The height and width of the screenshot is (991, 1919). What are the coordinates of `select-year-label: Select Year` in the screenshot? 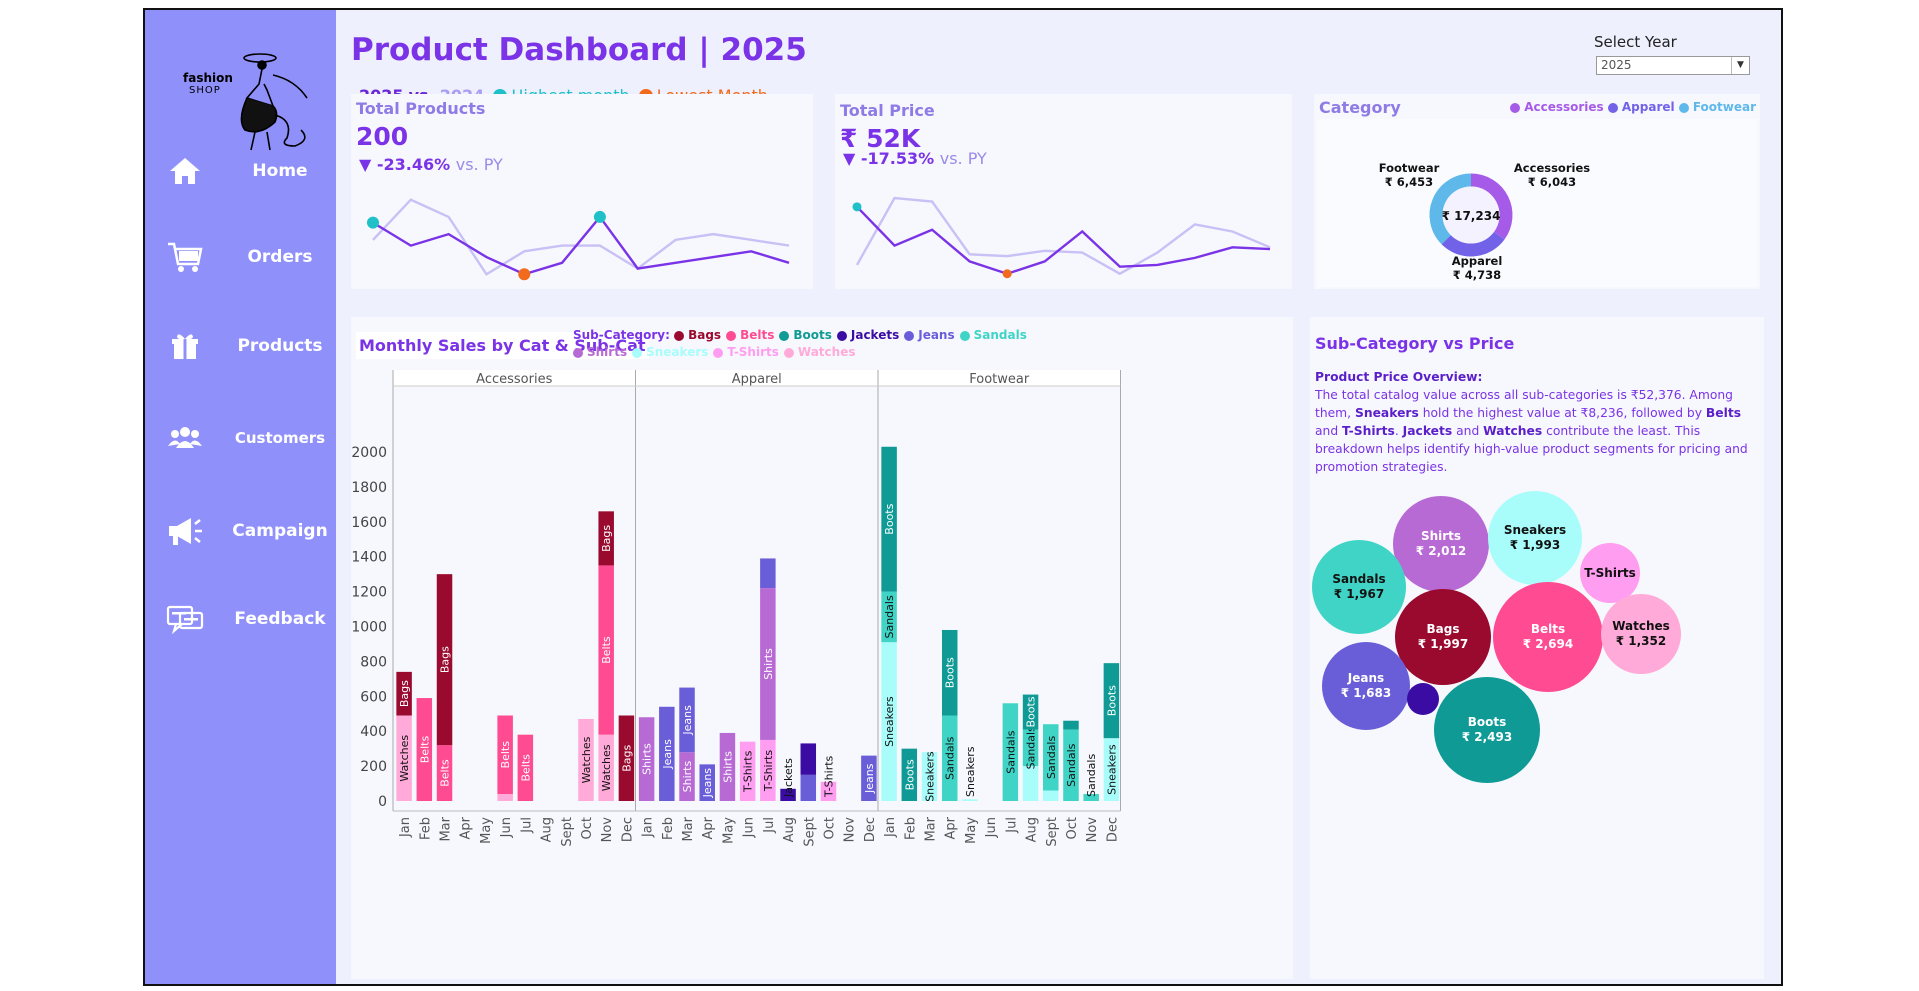 It's located at (1635, 42).